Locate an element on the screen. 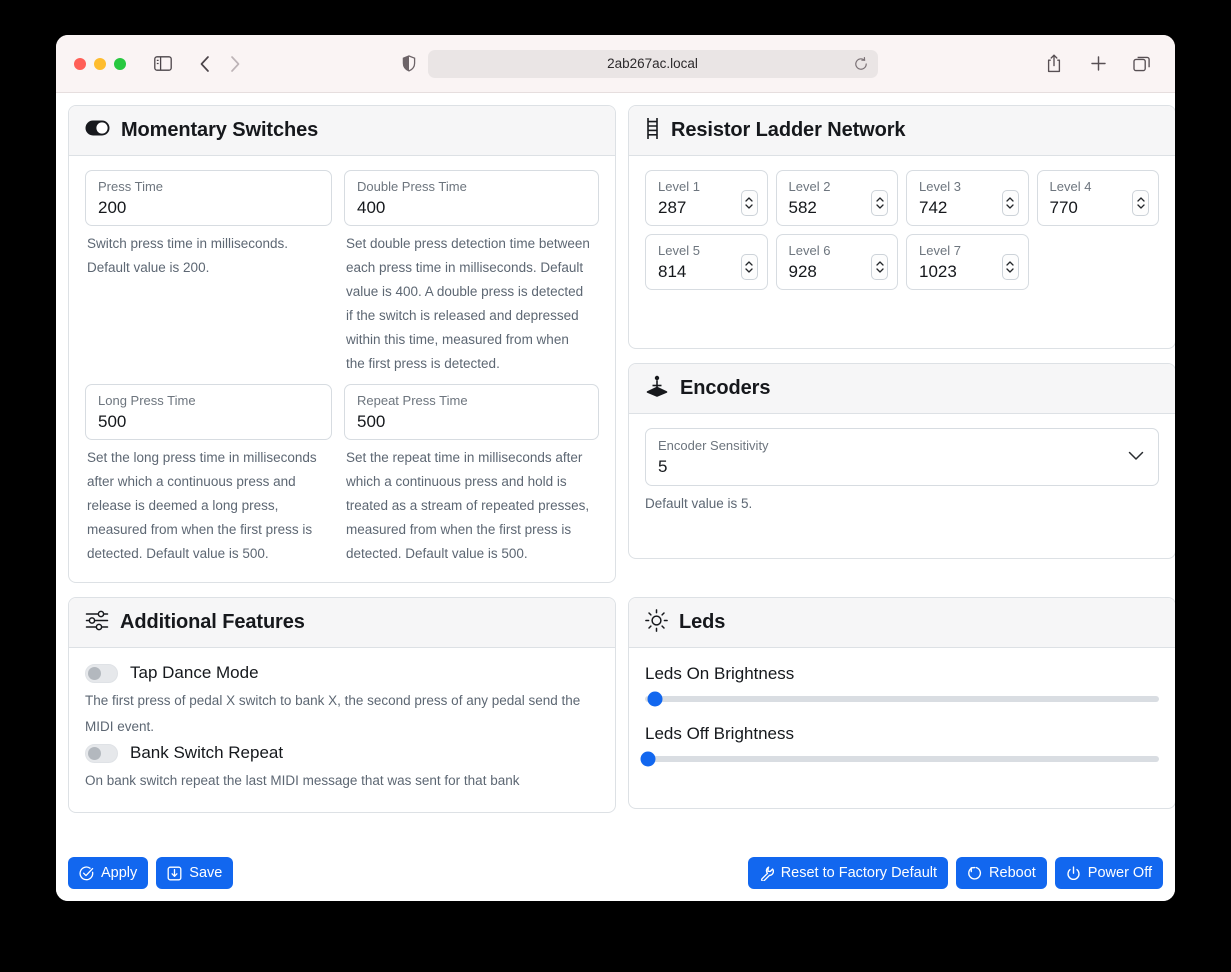 This screenshot has height=972, width=1231. leds-body: Leds On Brightness Leds Off Brightness is located at coordinates (902, 728).